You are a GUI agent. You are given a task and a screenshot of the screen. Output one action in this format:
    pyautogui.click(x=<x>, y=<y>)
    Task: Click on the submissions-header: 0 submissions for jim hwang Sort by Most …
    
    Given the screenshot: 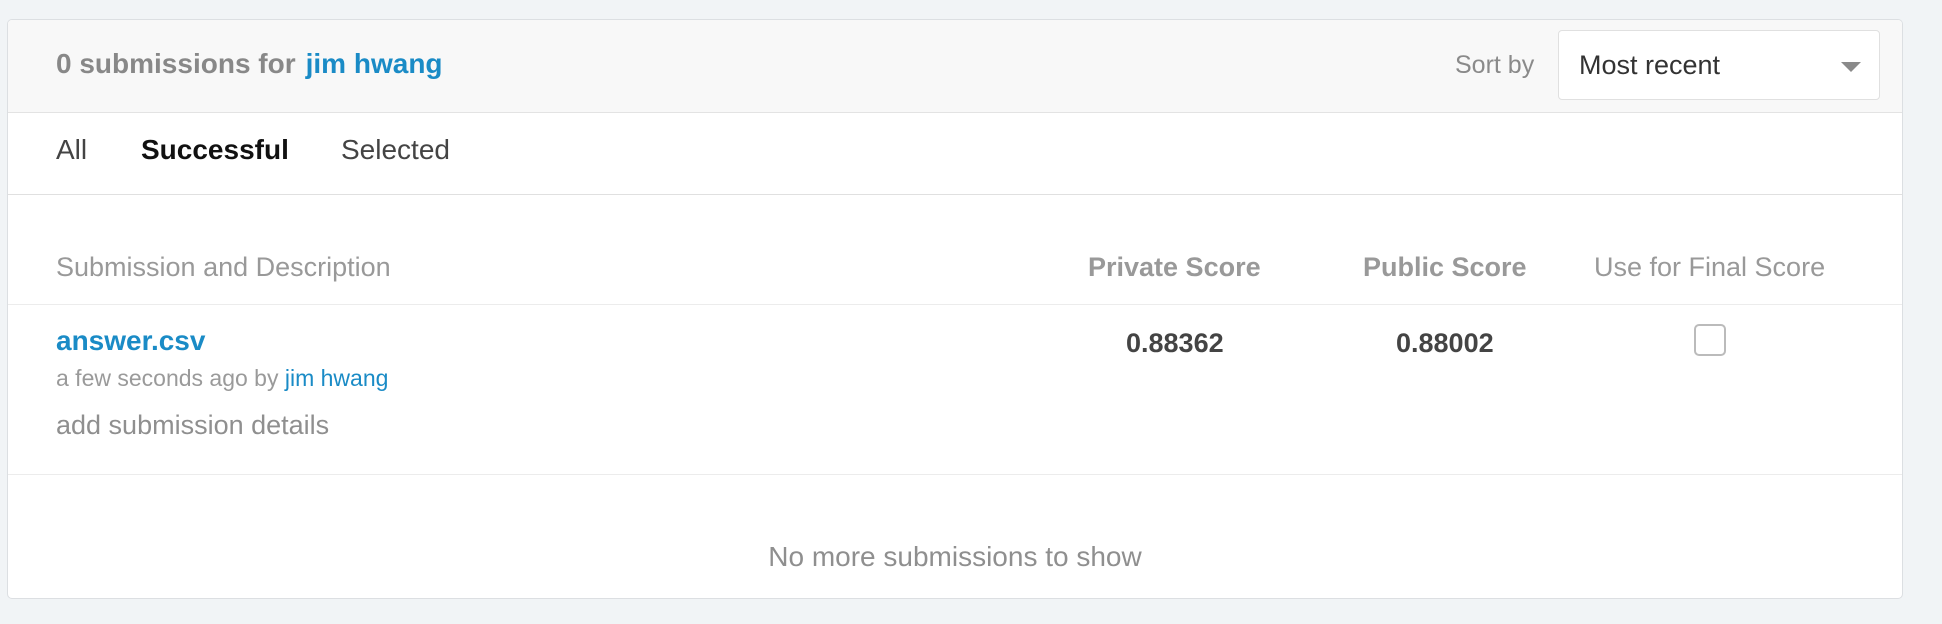 What is the action you would take?
    pyautogui.click(x=955, y=66)
    